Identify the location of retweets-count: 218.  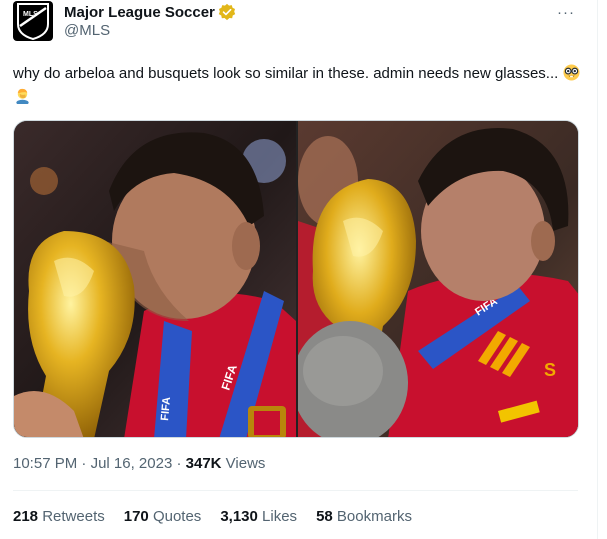
(26, 516).